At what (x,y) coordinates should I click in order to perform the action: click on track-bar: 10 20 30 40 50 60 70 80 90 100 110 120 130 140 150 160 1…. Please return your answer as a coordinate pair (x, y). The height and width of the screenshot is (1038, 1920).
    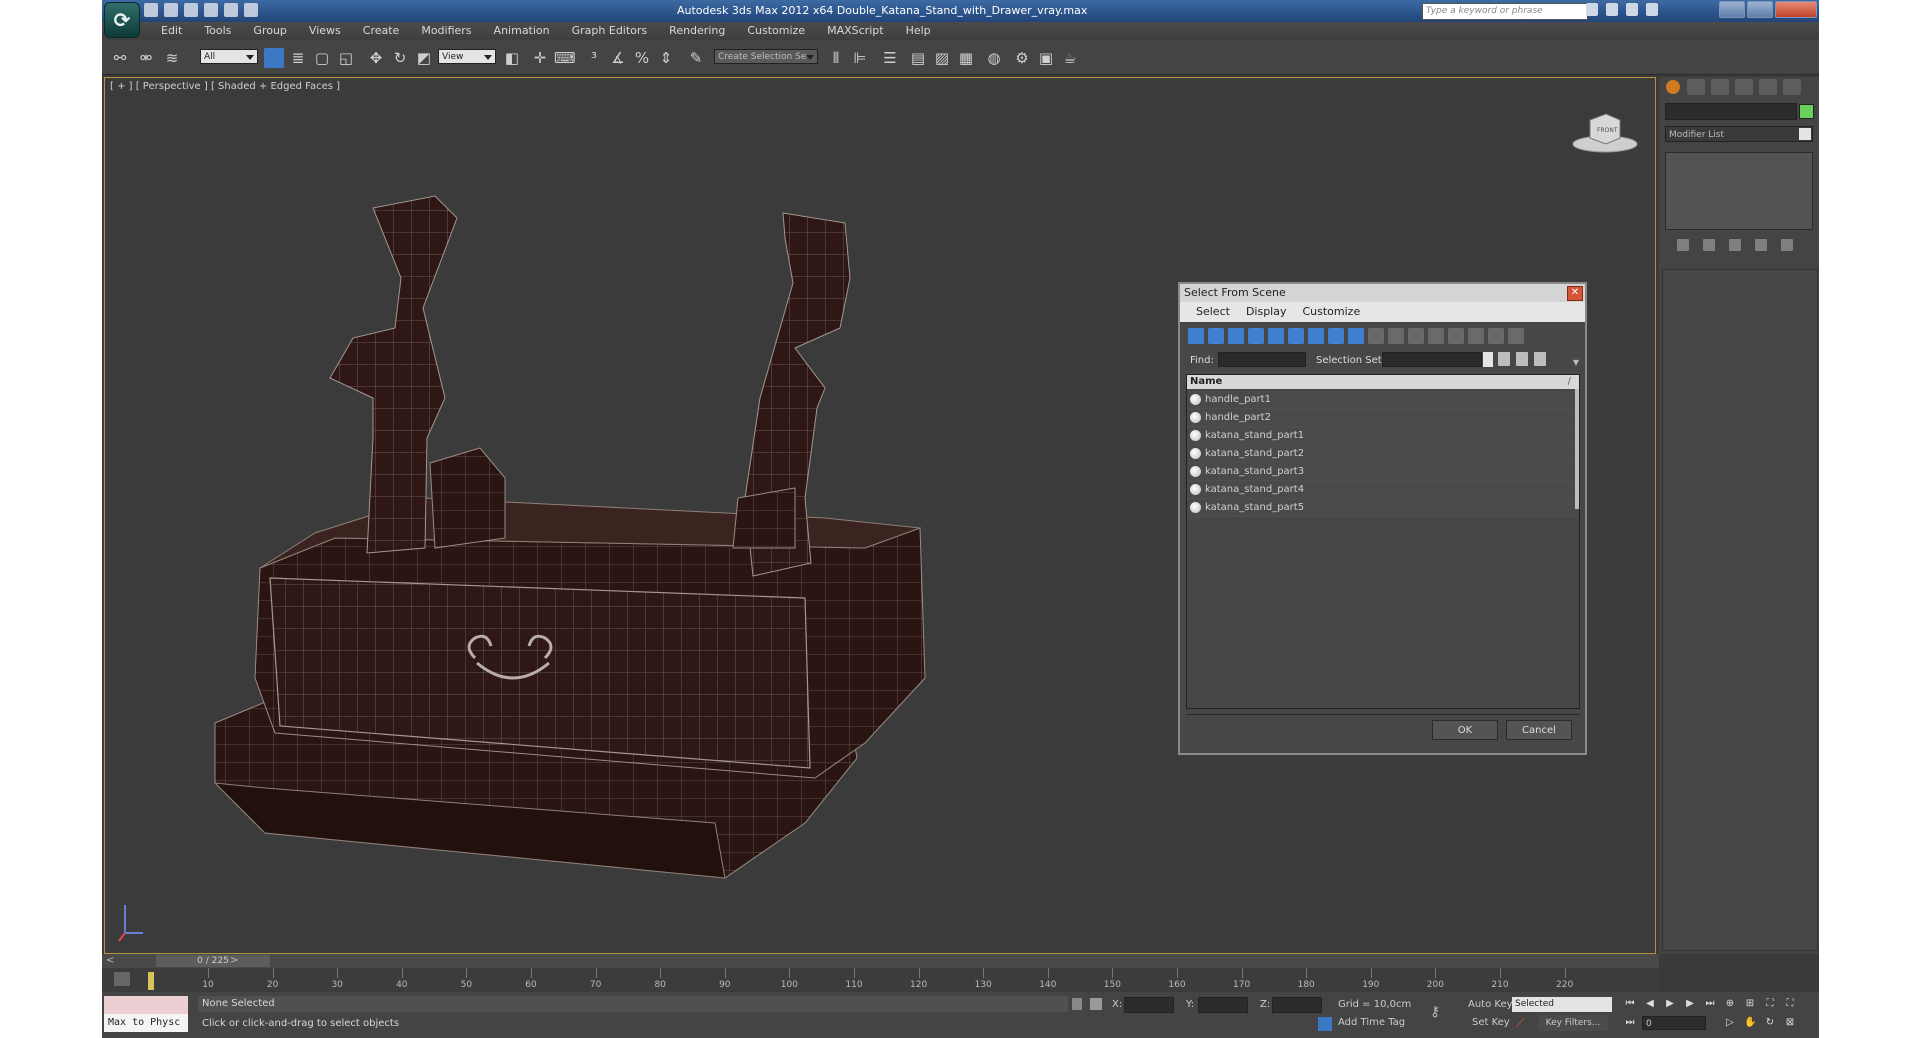
    Looking at the image, I should click on (880, 980).